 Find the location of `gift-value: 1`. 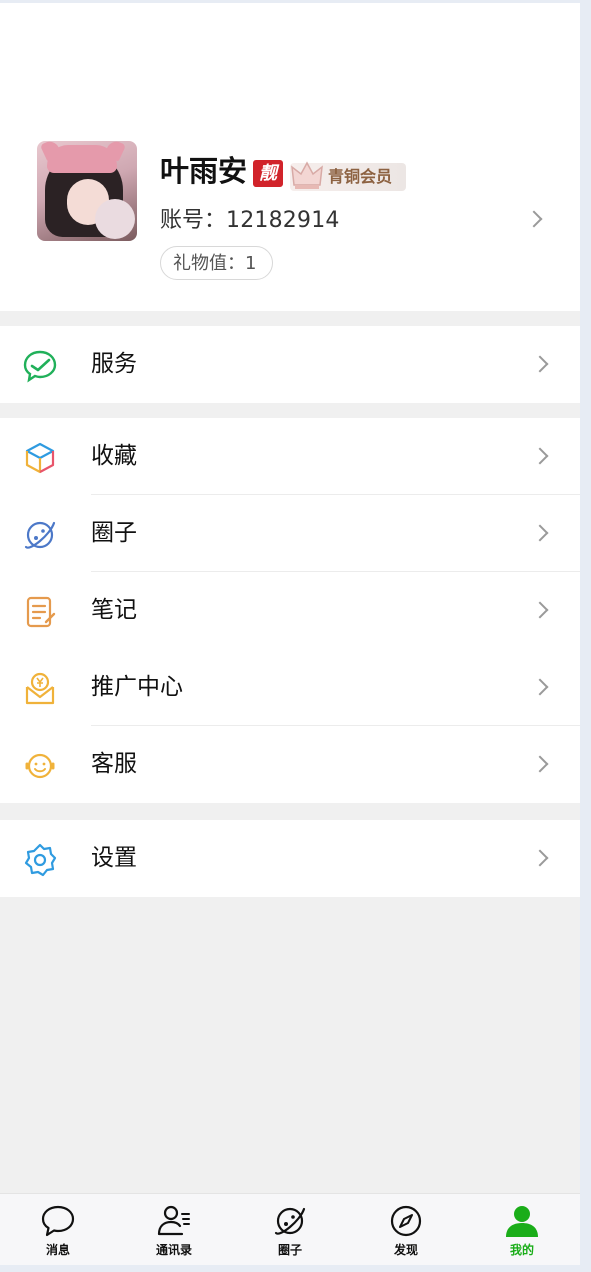

gift-value: 1 is located at coordinates (251, 263).